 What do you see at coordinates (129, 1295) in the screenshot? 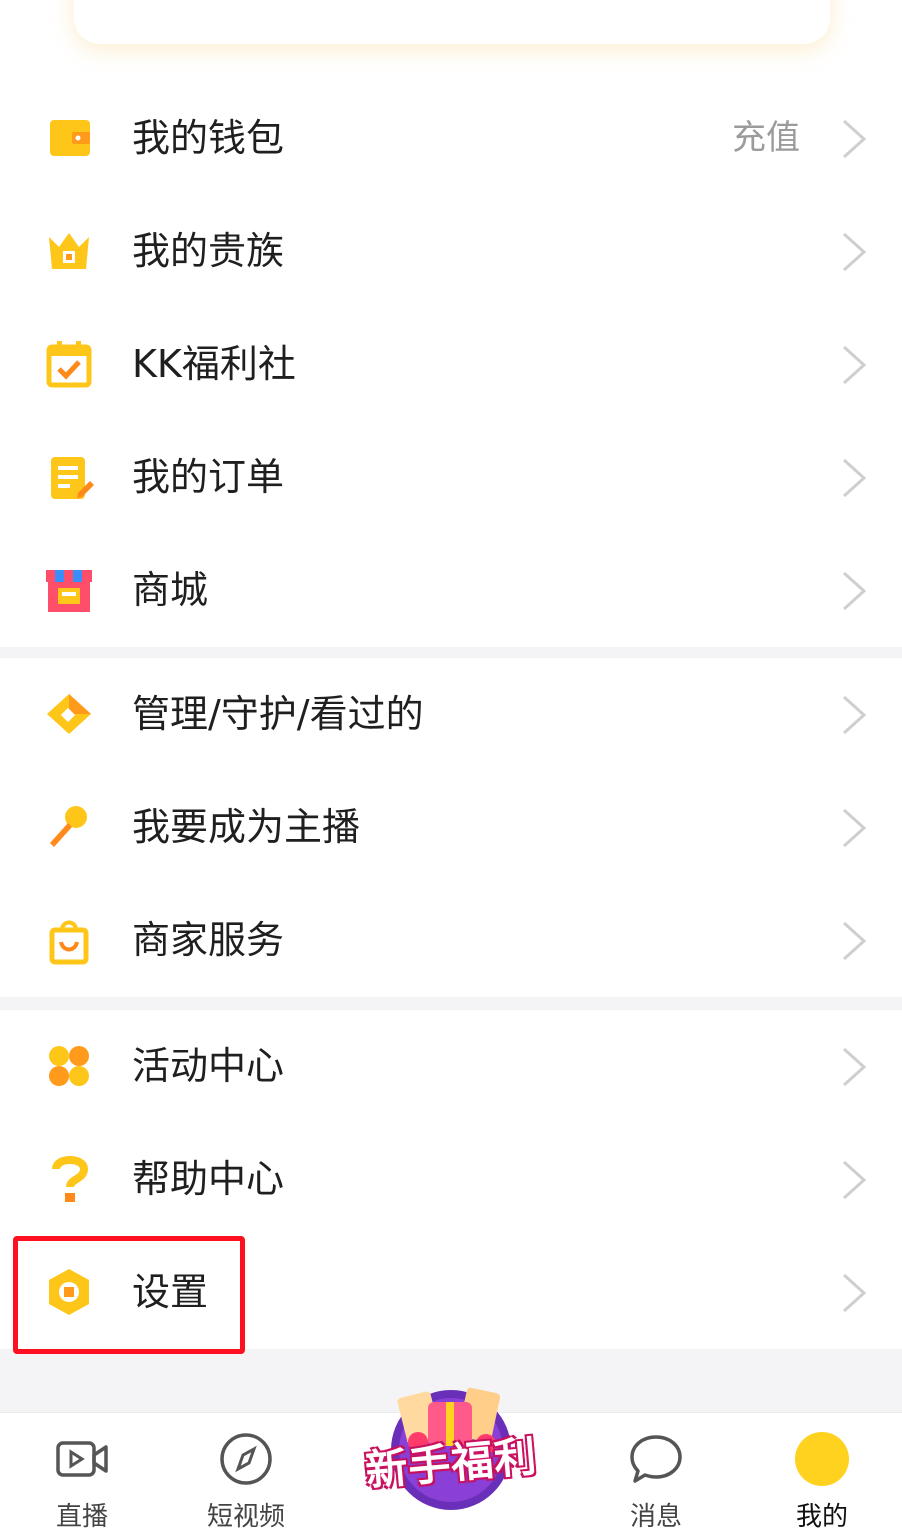
I see `settings-highlight-box` at bounding box center [129, 1295].